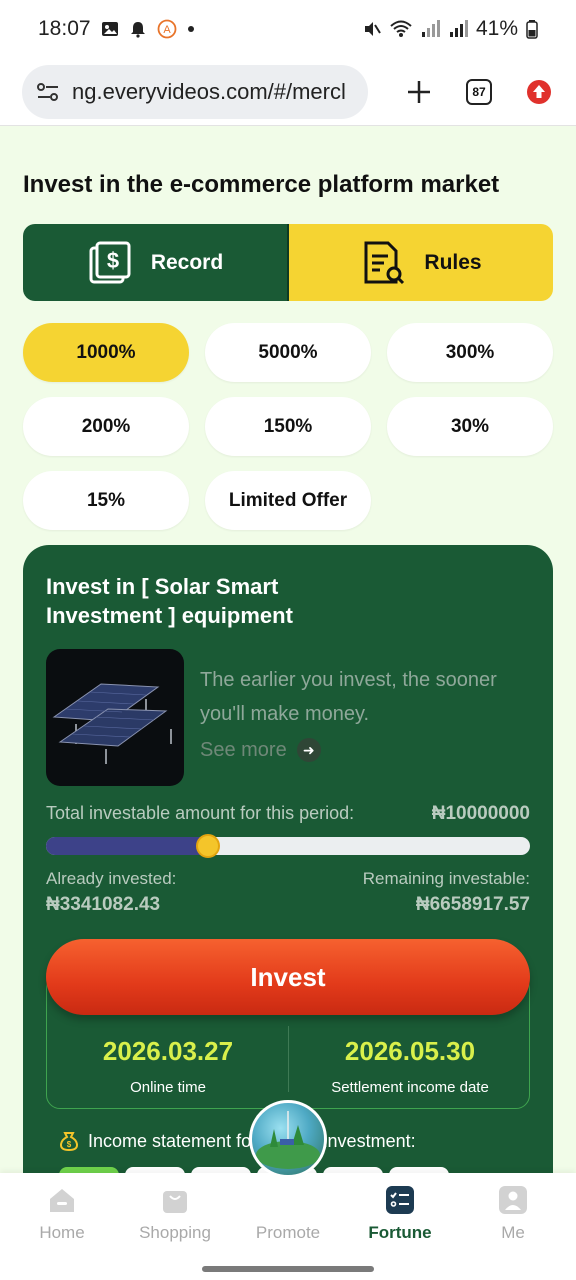 The width and height of the screenshot is (576, 1280). What do you see at coordinates (106, 500) in the screenshot?
I see `chip-15: 15%` at bounding box center [106, 500].